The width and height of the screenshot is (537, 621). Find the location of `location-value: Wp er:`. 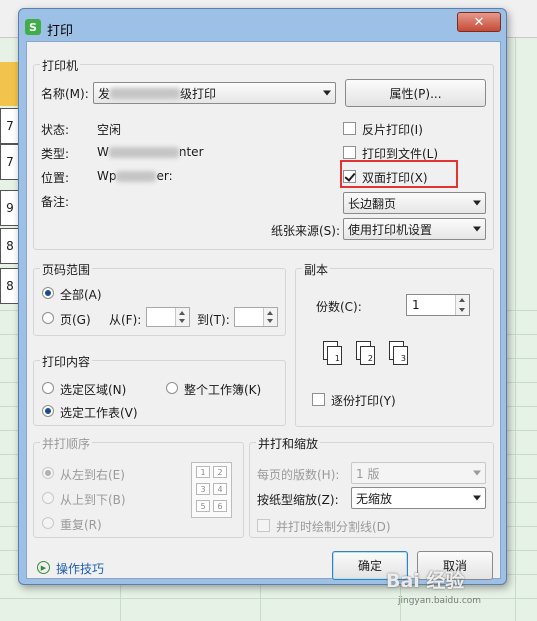

location-value: Wp er: is located at coordinates (135, 176).